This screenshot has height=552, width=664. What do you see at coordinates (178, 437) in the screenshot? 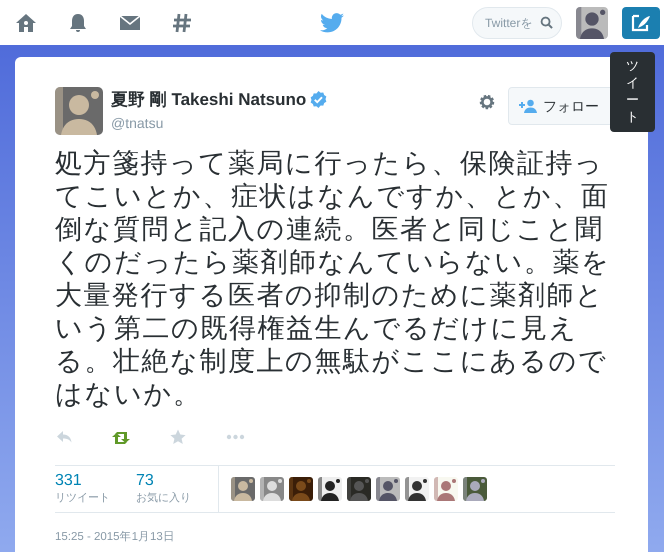
I see `favorite-star-icon` at bounding box center [178, 437].